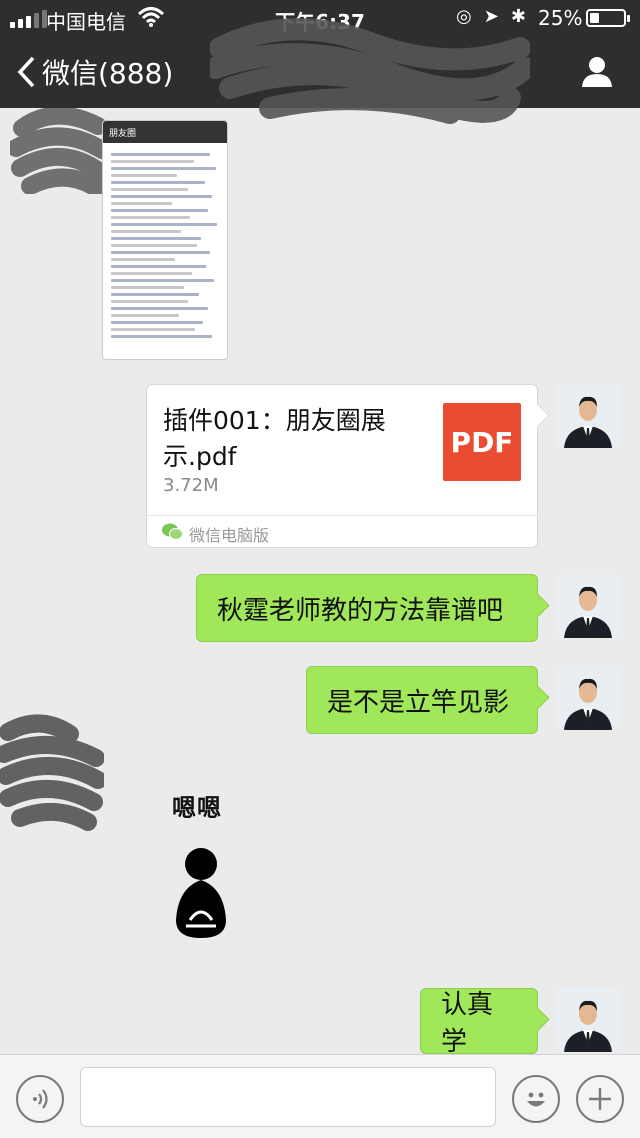 Image resolution: width=640 pixels, height=1138 pixels. I want to click on more-button, so click(600, 1099).